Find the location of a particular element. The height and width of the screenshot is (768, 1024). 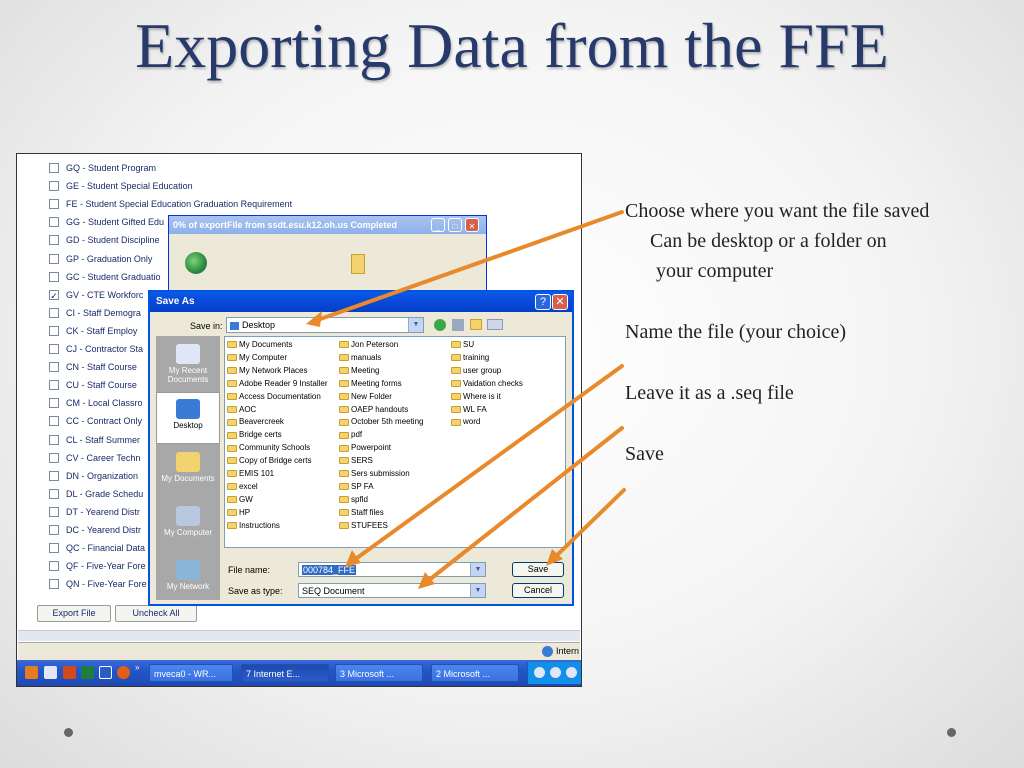

arrow-to-save-in is located at coordinates (467, 267).